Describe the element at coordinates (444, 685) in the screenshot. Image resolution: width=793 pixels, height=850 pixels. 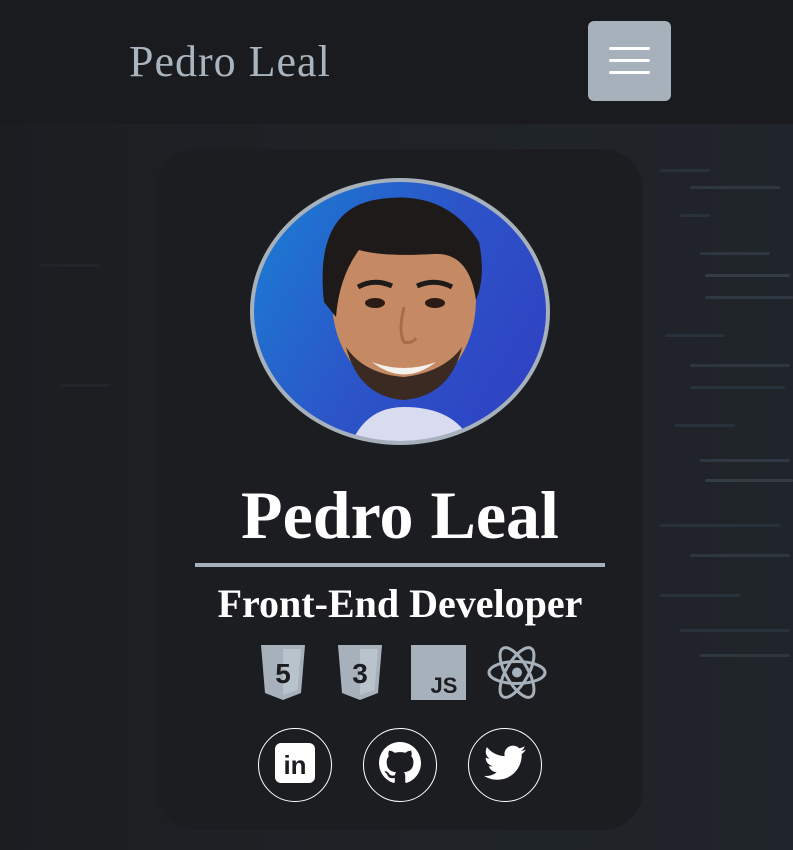
I see `svg-text: JS` at that location.